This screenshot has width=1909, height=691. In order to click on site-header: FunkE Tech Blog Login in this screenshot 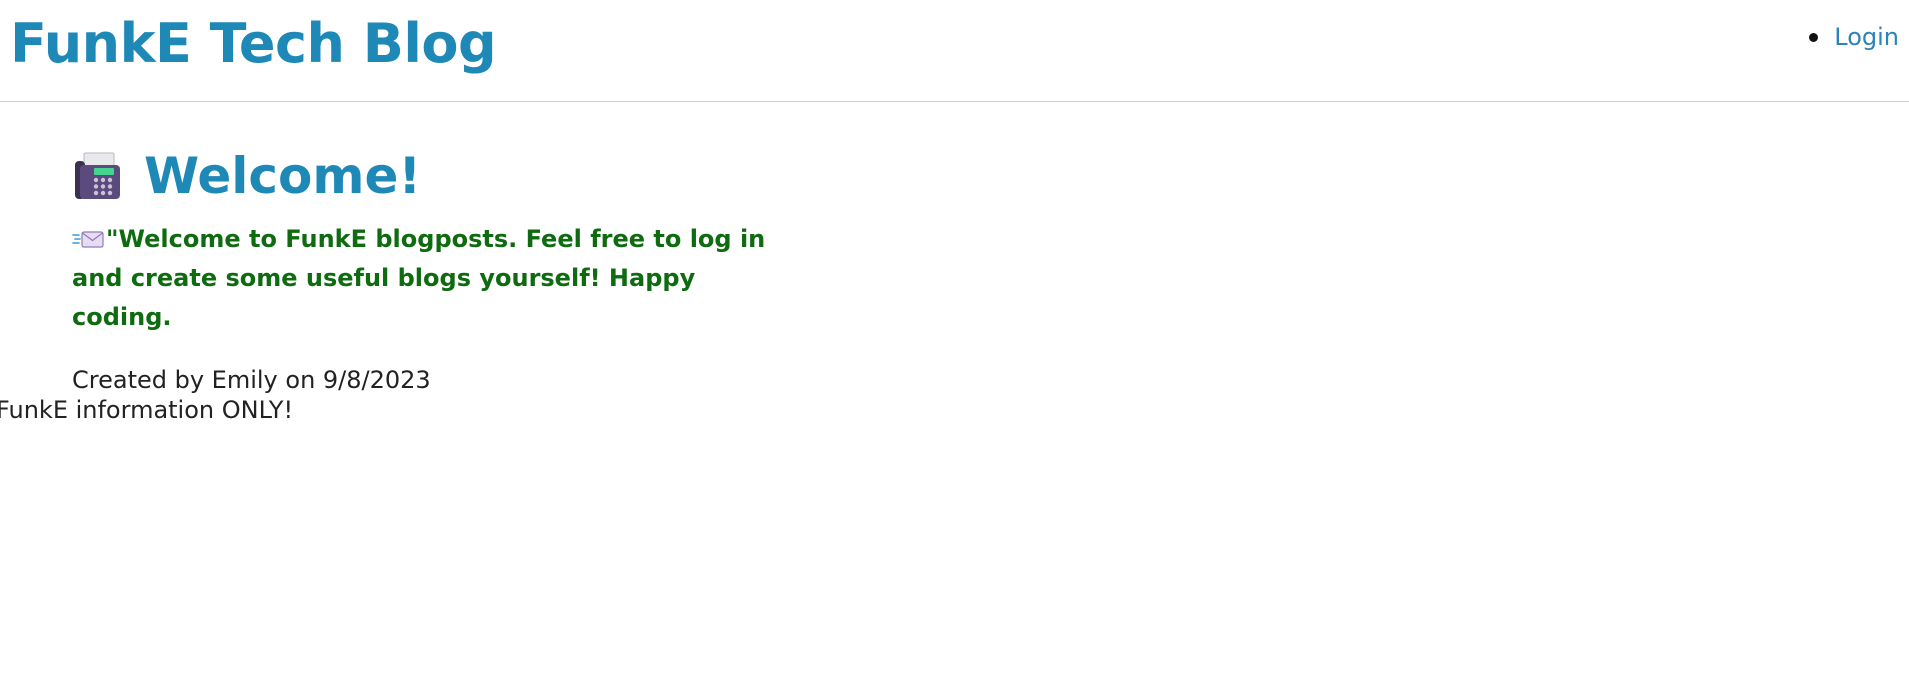, I will do `click(954, 51)`.